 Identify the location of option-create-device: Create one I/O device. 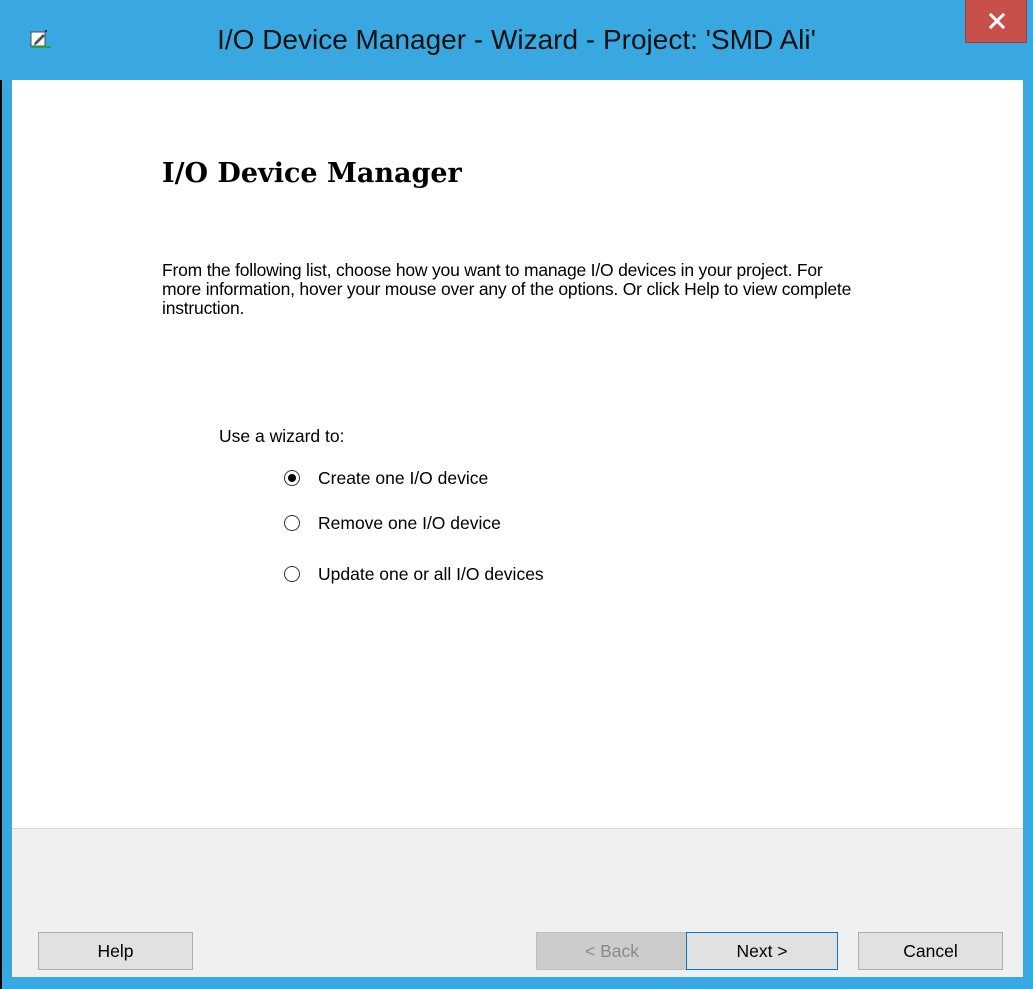
(386, 478).